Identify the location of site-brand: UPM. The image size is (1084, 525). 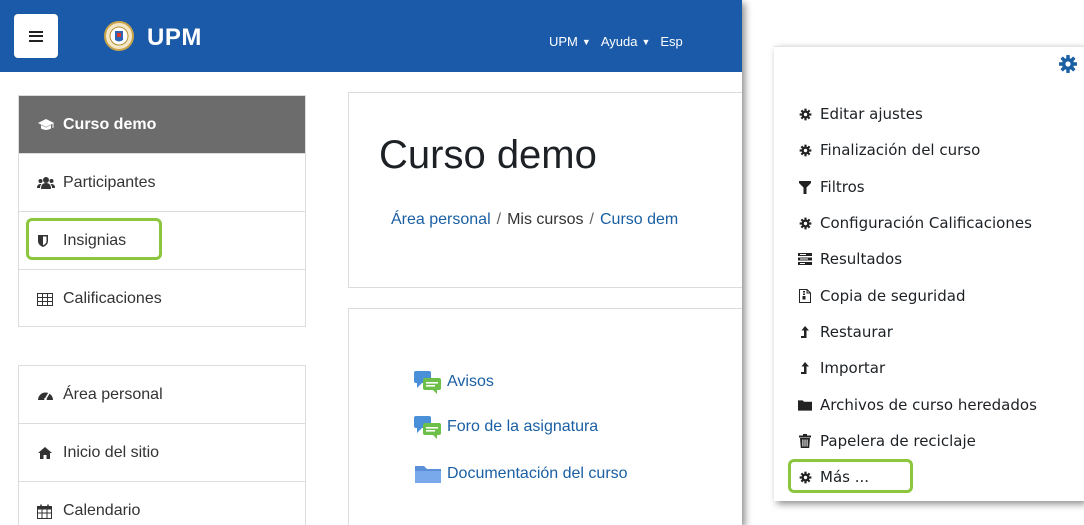
(174, 38).